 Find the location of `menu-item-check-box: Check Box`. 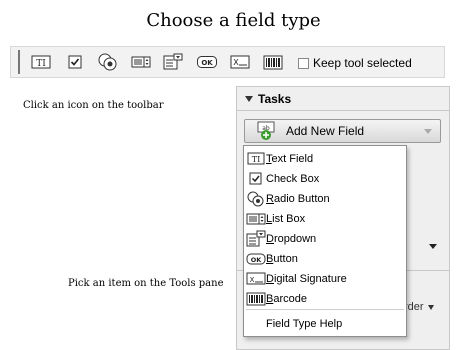

menu-item-check-box: Check Box is located at coordinates (325, 179).